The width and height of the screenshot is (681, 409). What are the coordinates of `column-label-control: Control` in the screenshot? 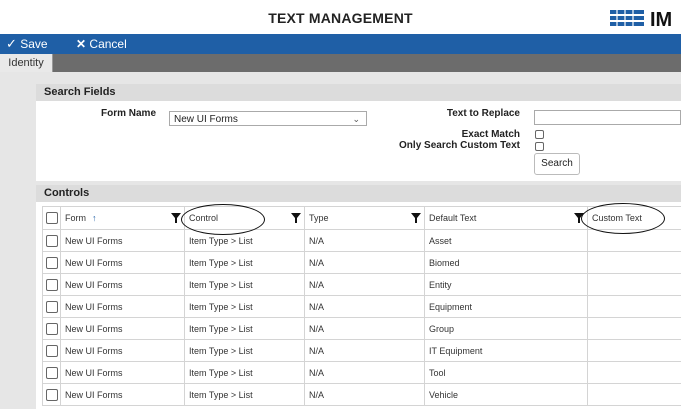 It's located at (204, 218).